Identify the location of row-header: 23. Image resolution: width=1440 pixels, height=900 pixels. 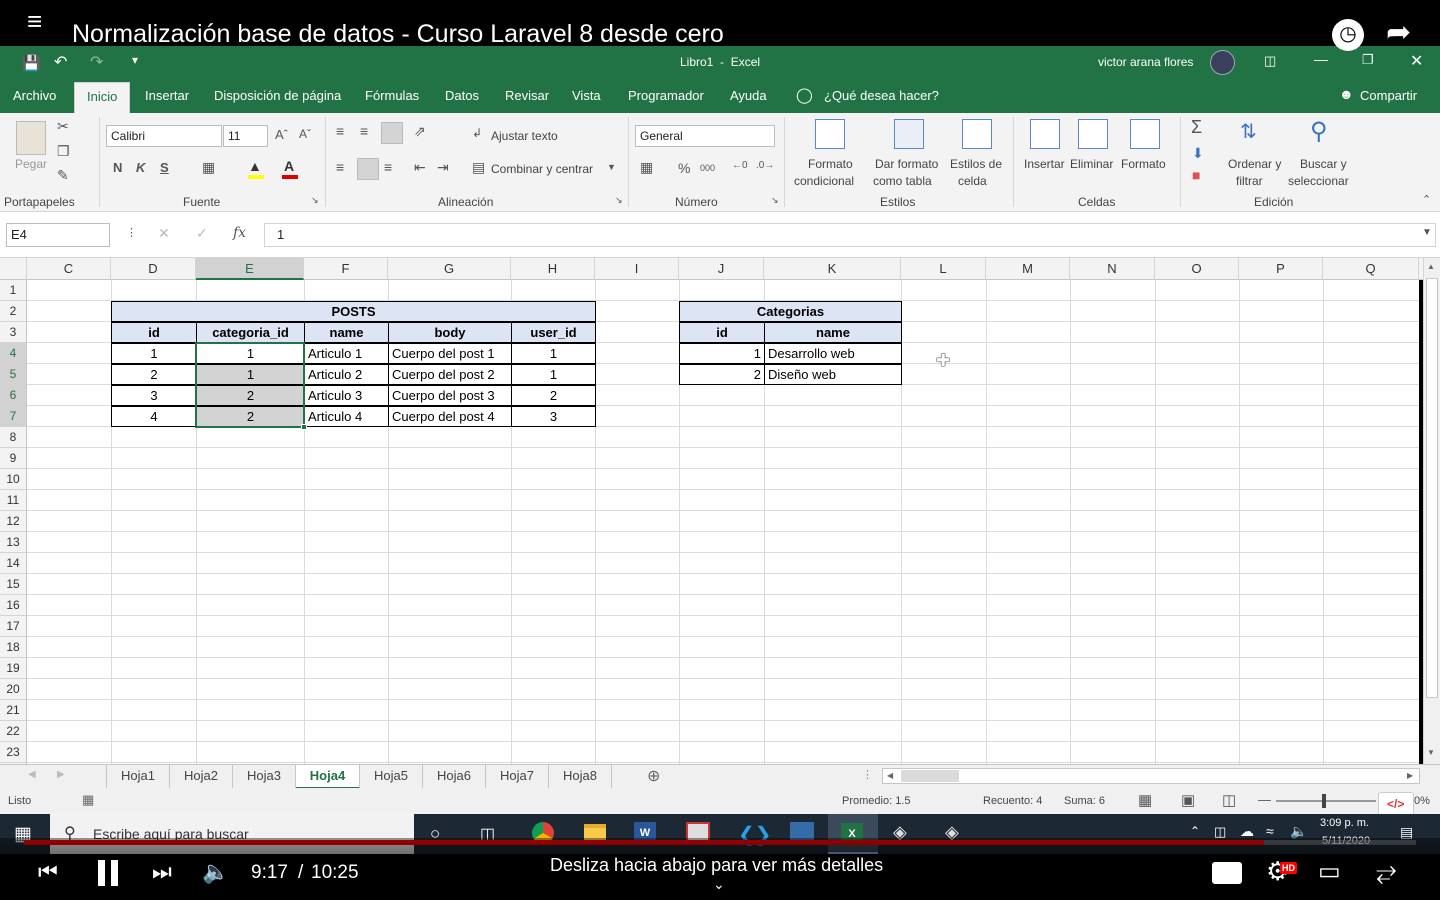
(13, 752).